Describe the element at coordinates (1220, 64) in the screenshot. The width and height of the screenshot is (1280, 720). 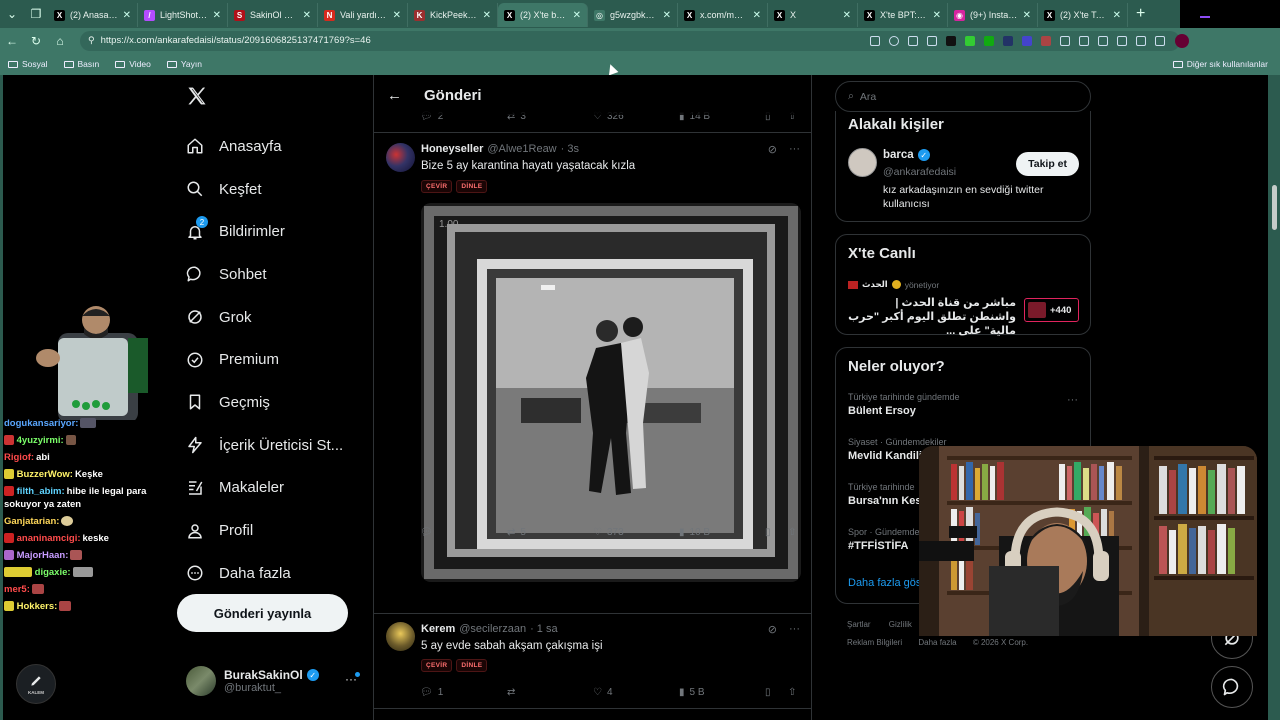
I see `other-bookmarks: Diğer sık kullanılanlar` at that location.